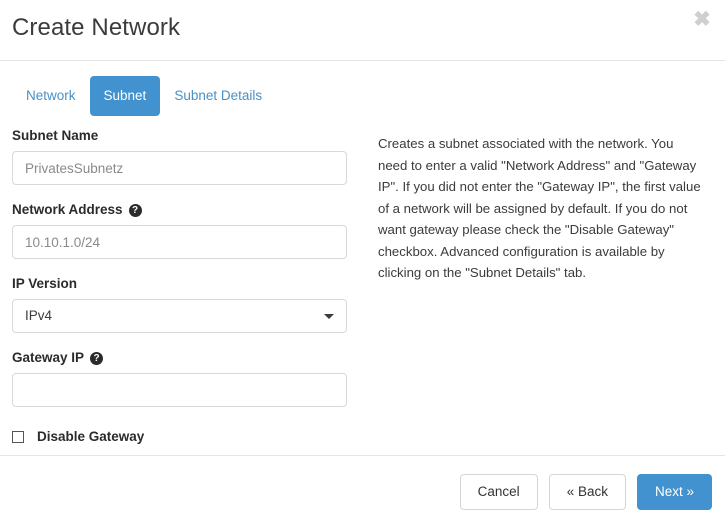 The height and width of the screenshot is (521, 725). I want to click on modal-header: Create Network ✖, so click(362, 30).